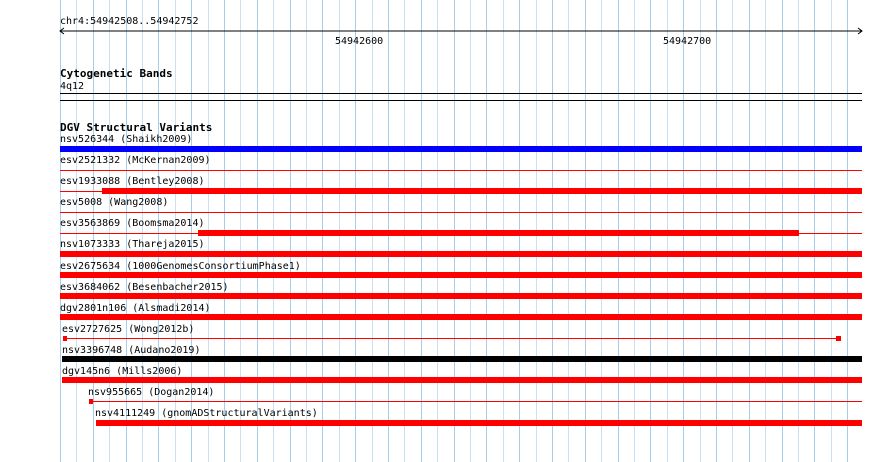 The image size is (890, 462). Describe the element at coordinates (116, 73) in the screenshot. I see `cytoband-track-title: Cytogenetic Bands` at that location.